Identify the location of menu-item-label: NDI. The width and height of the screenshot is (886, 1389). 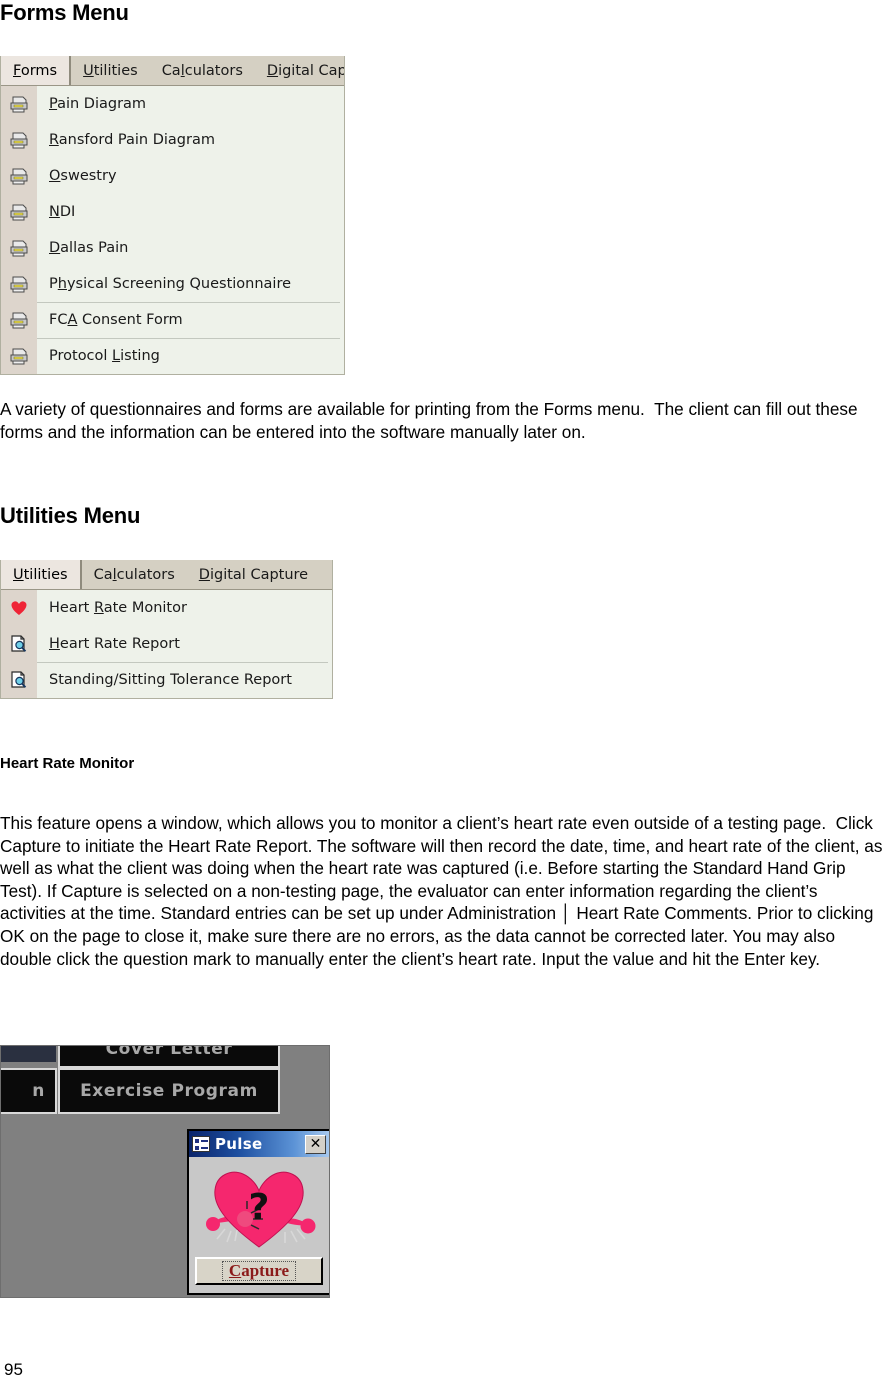
(62, 212).